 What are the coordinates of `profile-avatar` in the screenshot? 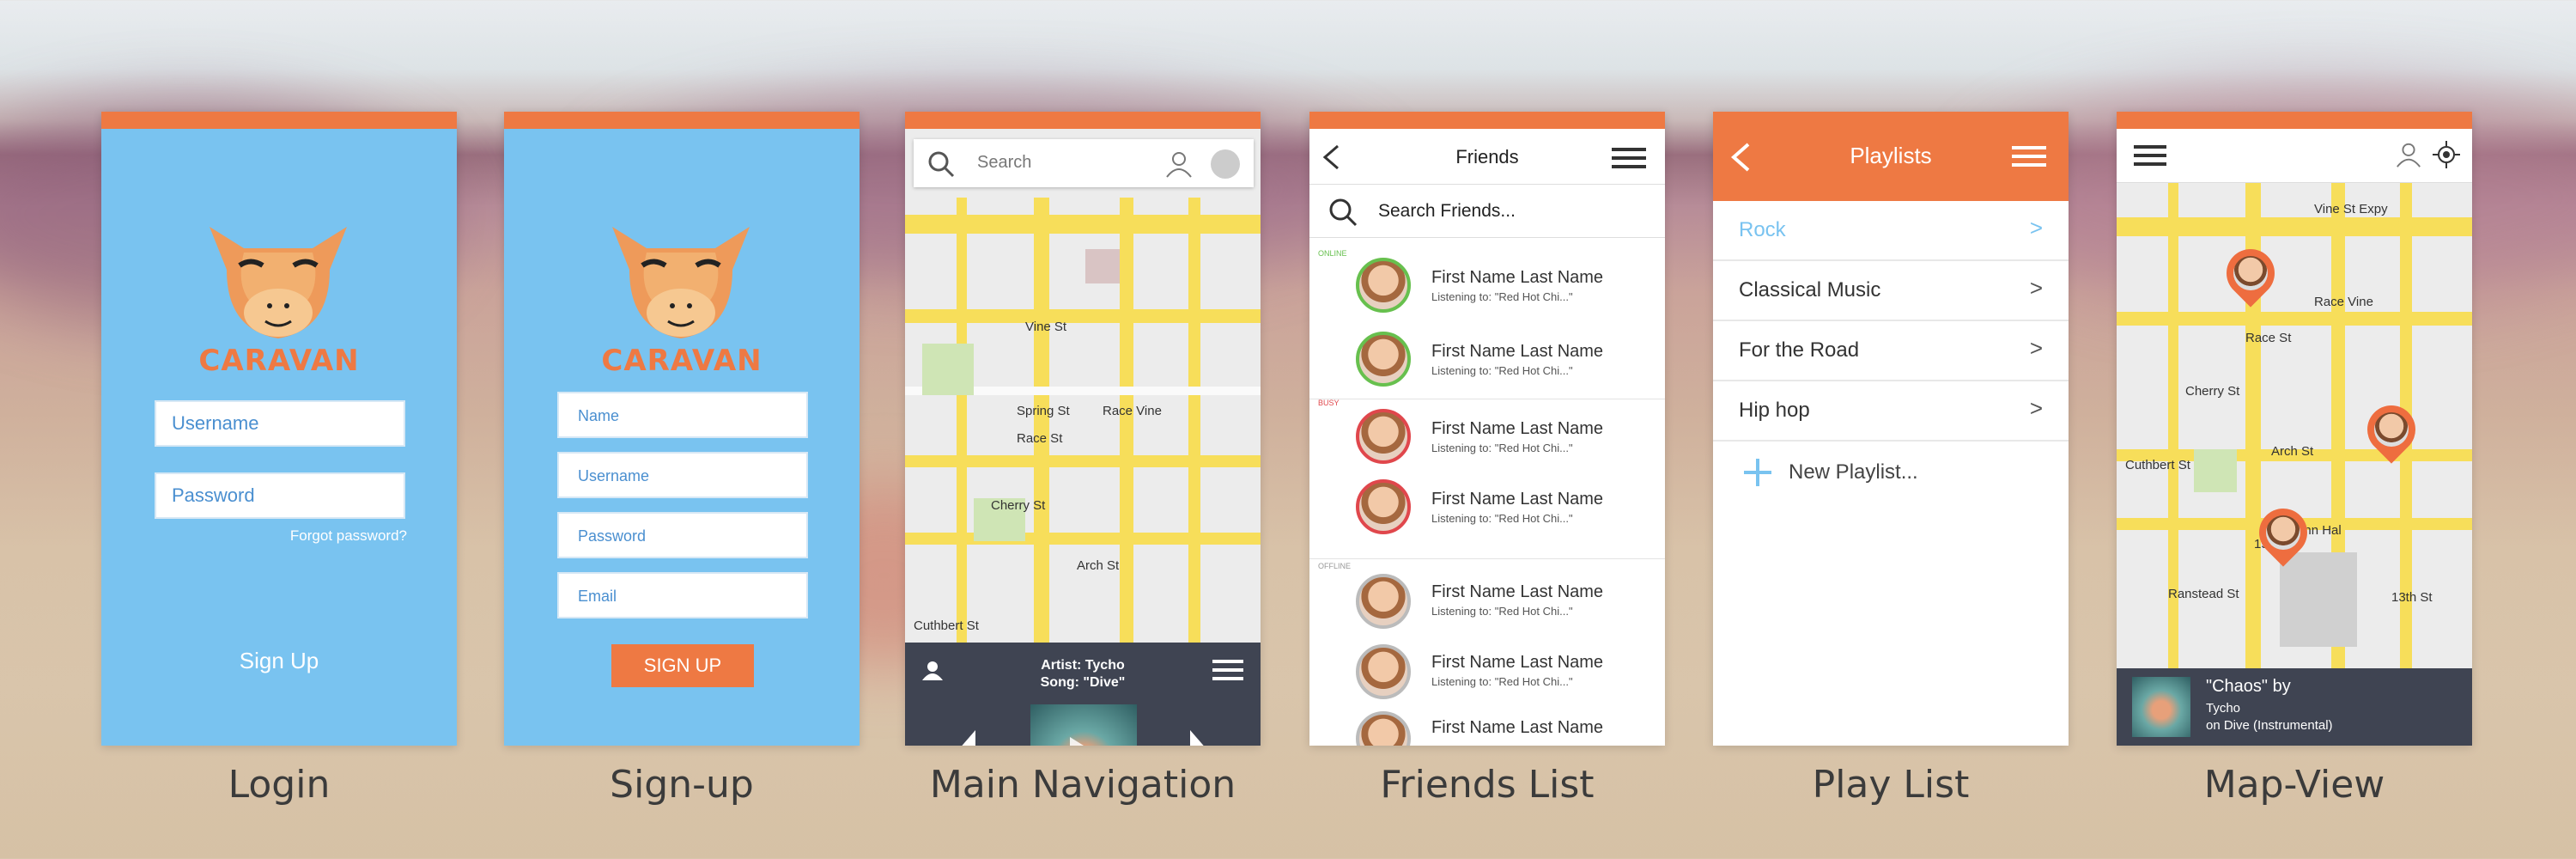 It's located at (1225, 164).